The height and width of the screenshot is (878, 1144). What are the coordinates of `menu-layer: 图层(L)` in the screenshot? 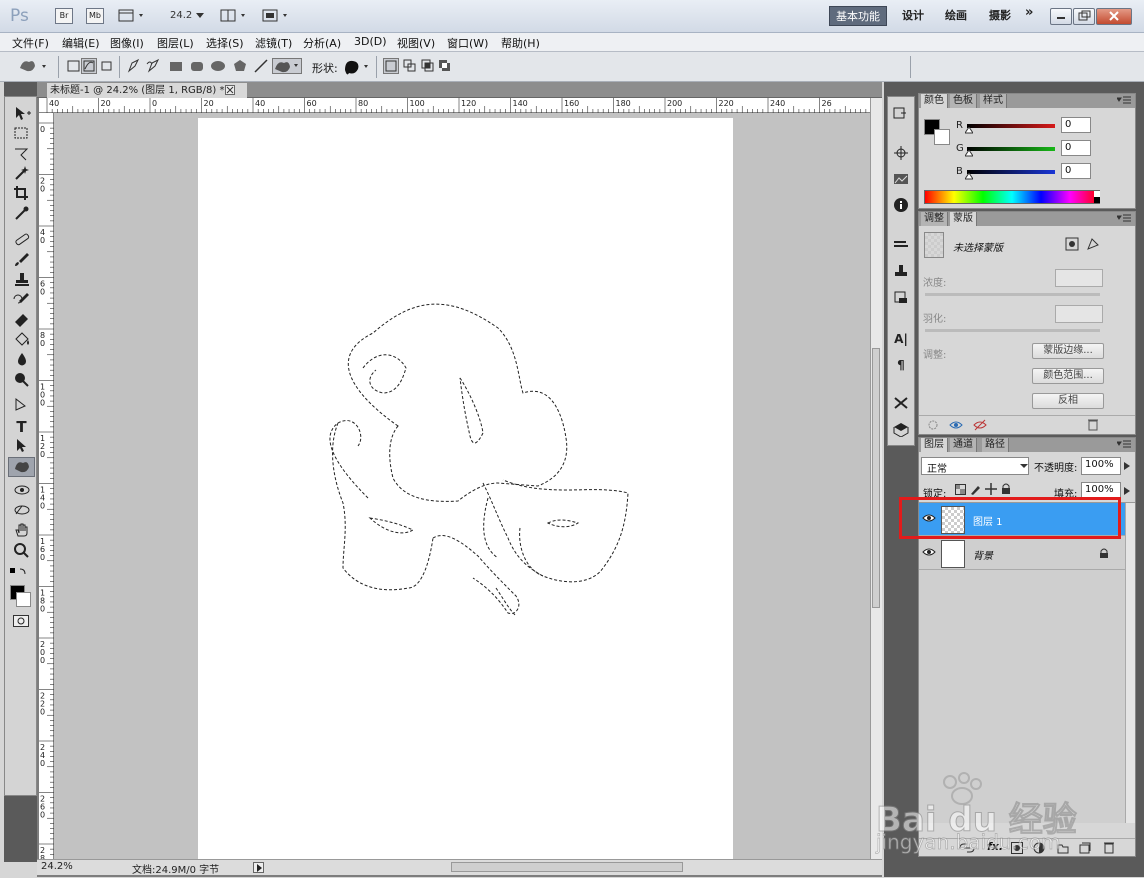 It's located at (175, 43).